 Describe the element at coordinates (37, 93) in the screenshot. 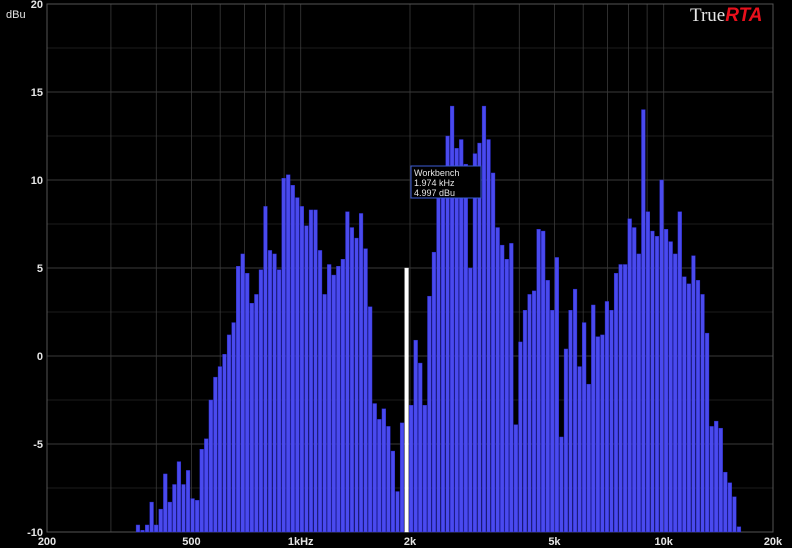

I see `y-tick-label: 15` at that location.